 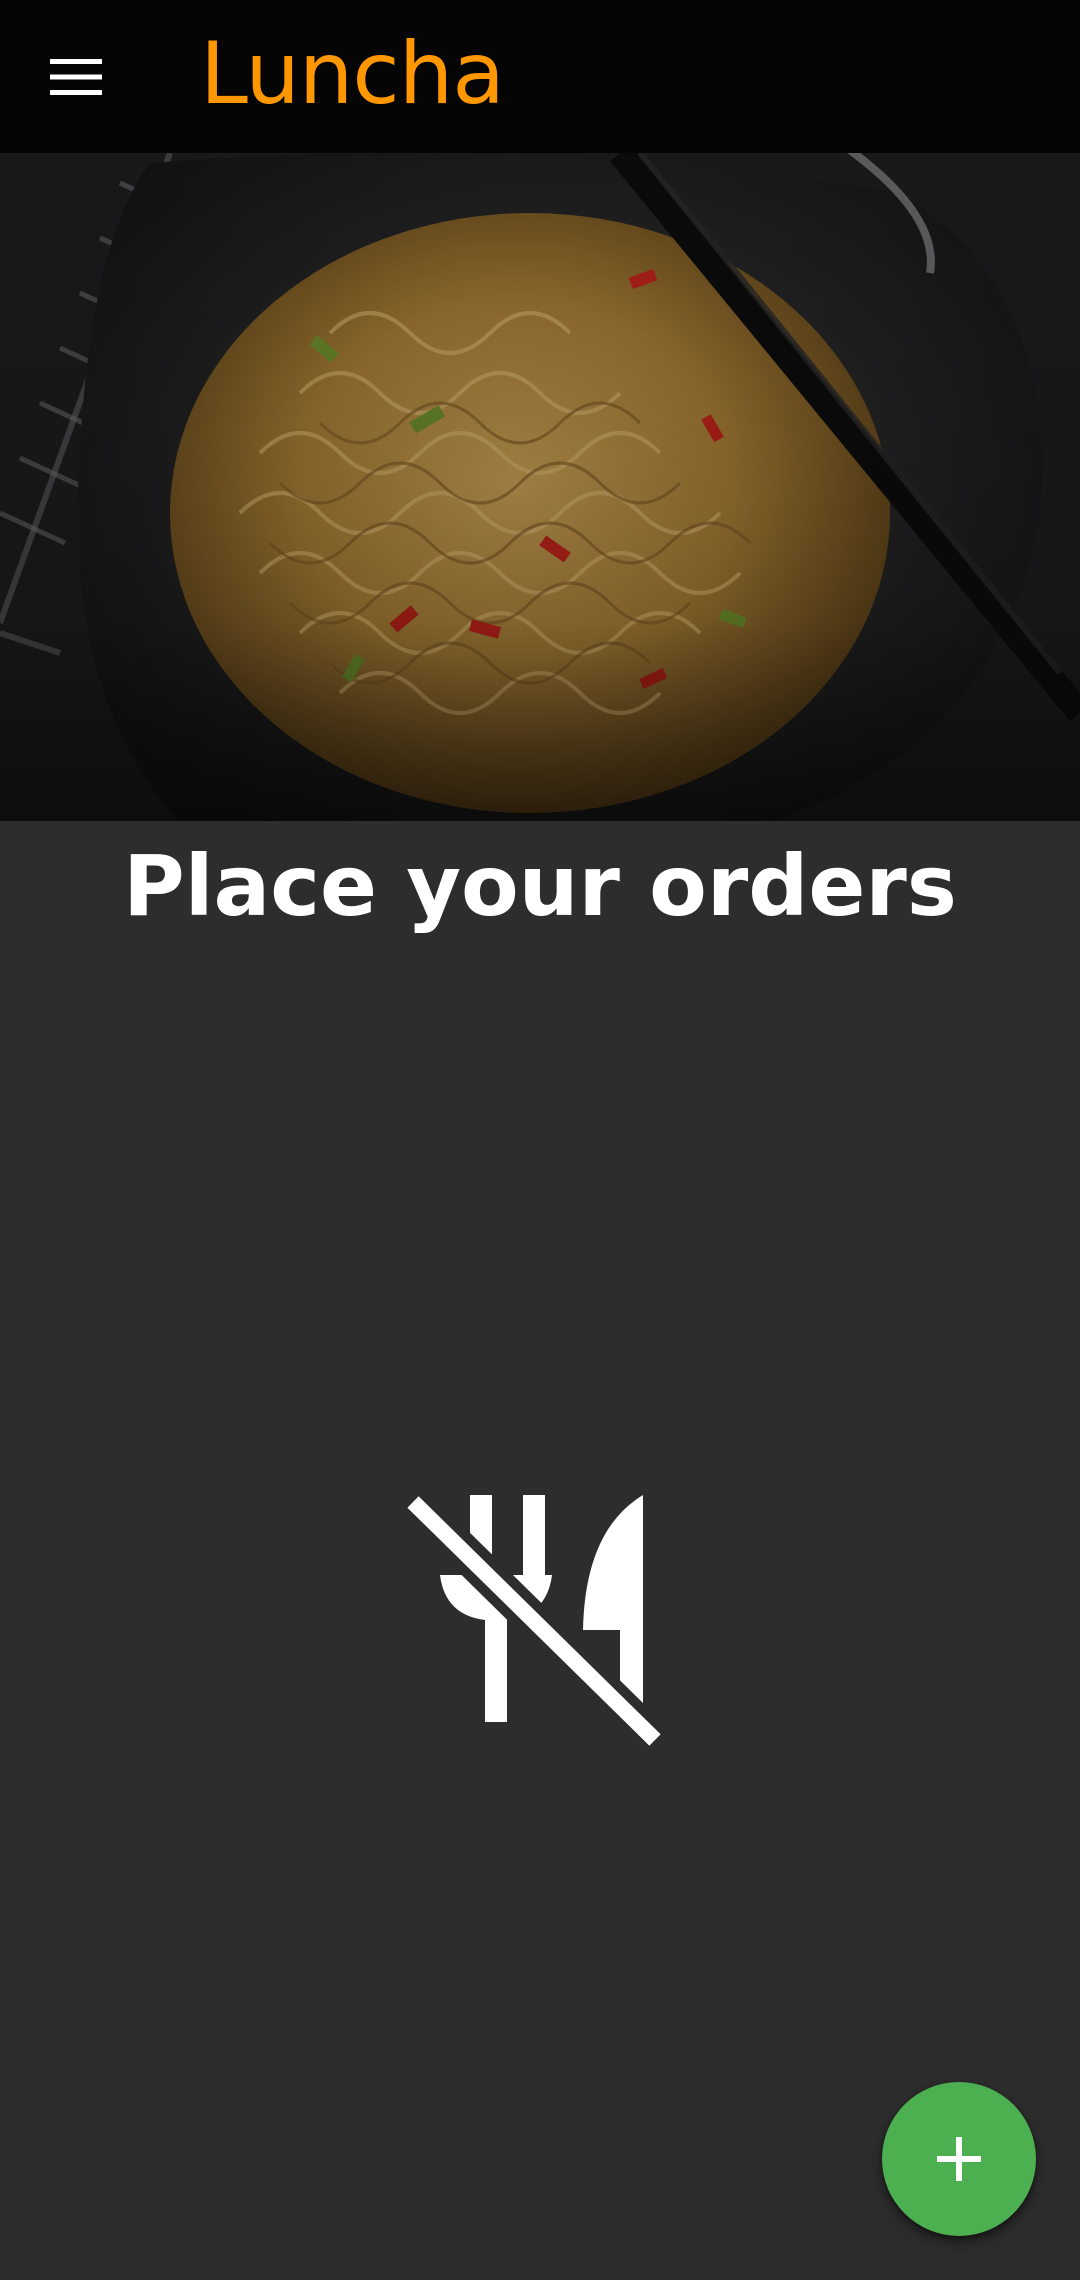 What do you see at coordinates (540, 1620) in the screenshot?
I see `no-meals-icon` at bounding box center [540, 1620].